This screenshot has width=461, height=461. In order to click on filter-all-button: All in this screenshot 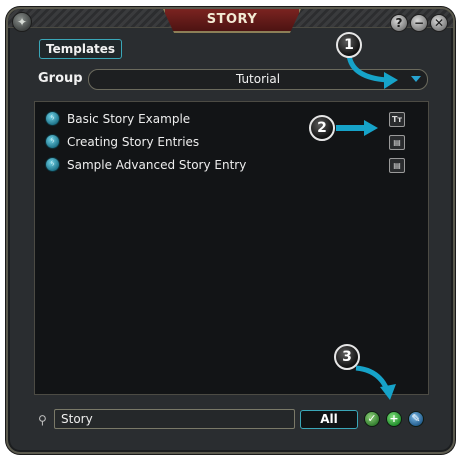, I will do `click(329, 419)`.